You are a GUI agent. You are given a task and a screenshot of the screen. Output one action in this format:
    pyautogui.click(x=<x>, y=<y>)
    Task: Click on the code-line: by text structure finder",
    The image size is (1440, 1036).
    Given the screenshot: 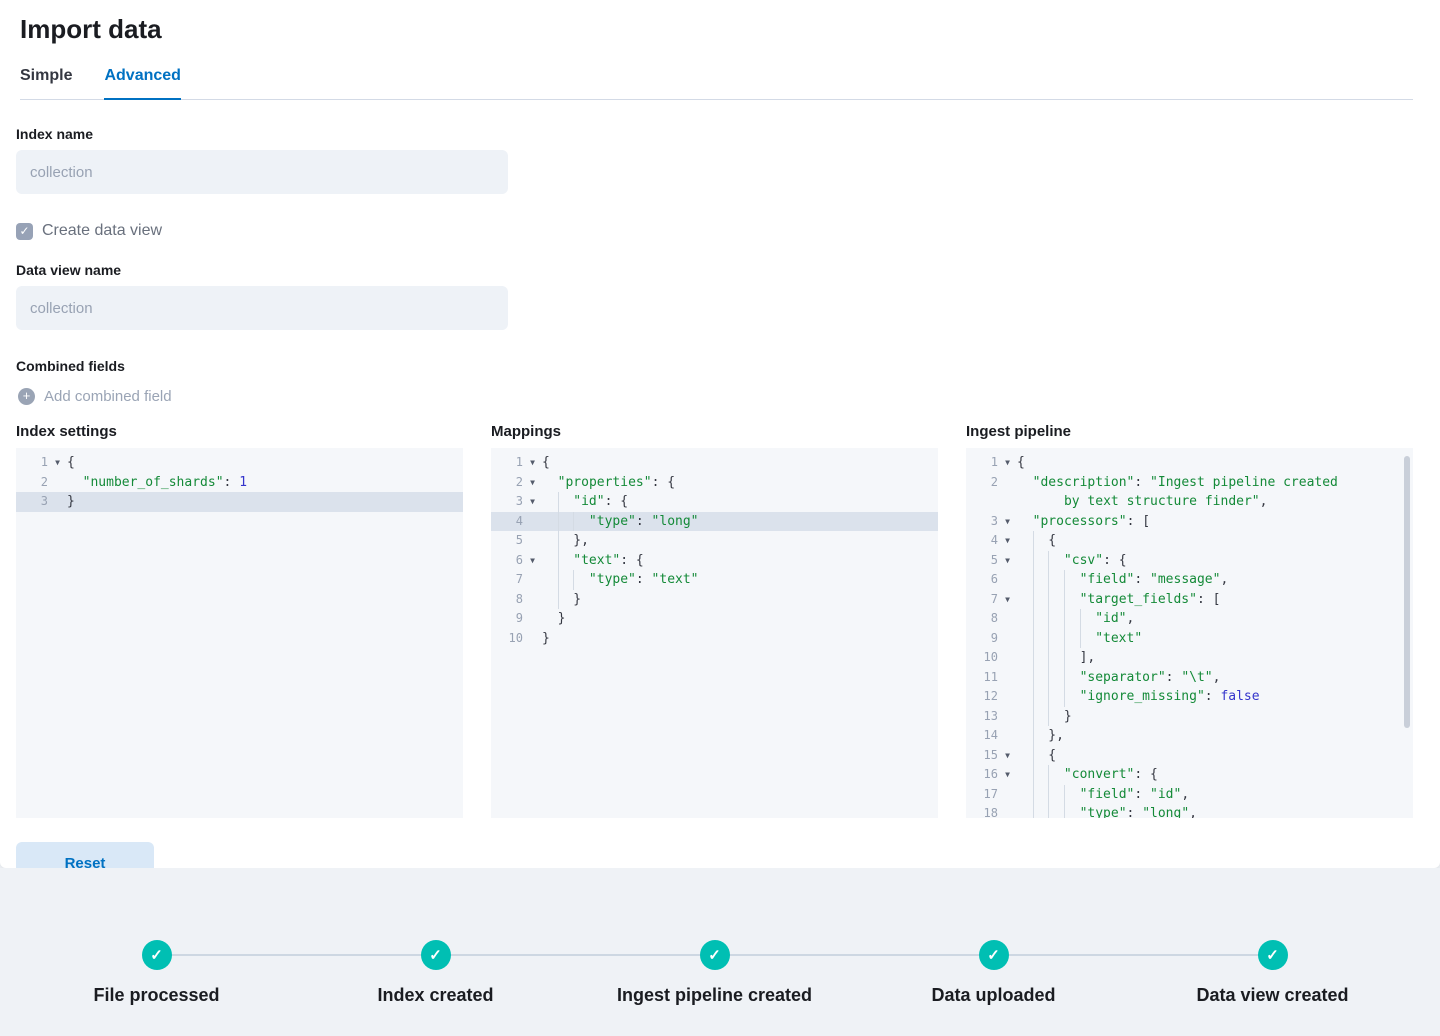 What is the action you would take?
    pyautogui.click(x=1189, y=502)
    